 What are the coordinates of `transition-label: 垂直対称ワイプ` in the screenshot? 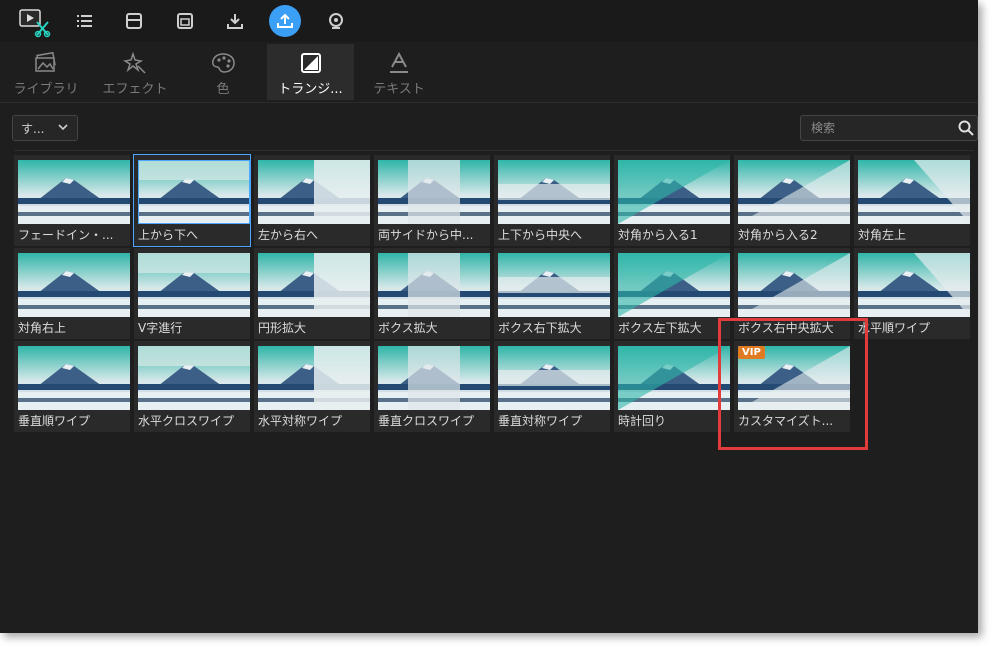 It's located at (540, 421).